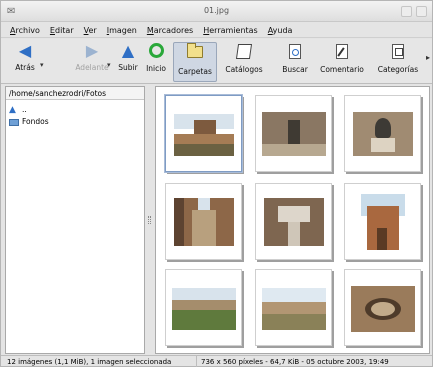 This screenshot has height=367, width=433. I want to click on up-label: Subir, so click(128, 67).